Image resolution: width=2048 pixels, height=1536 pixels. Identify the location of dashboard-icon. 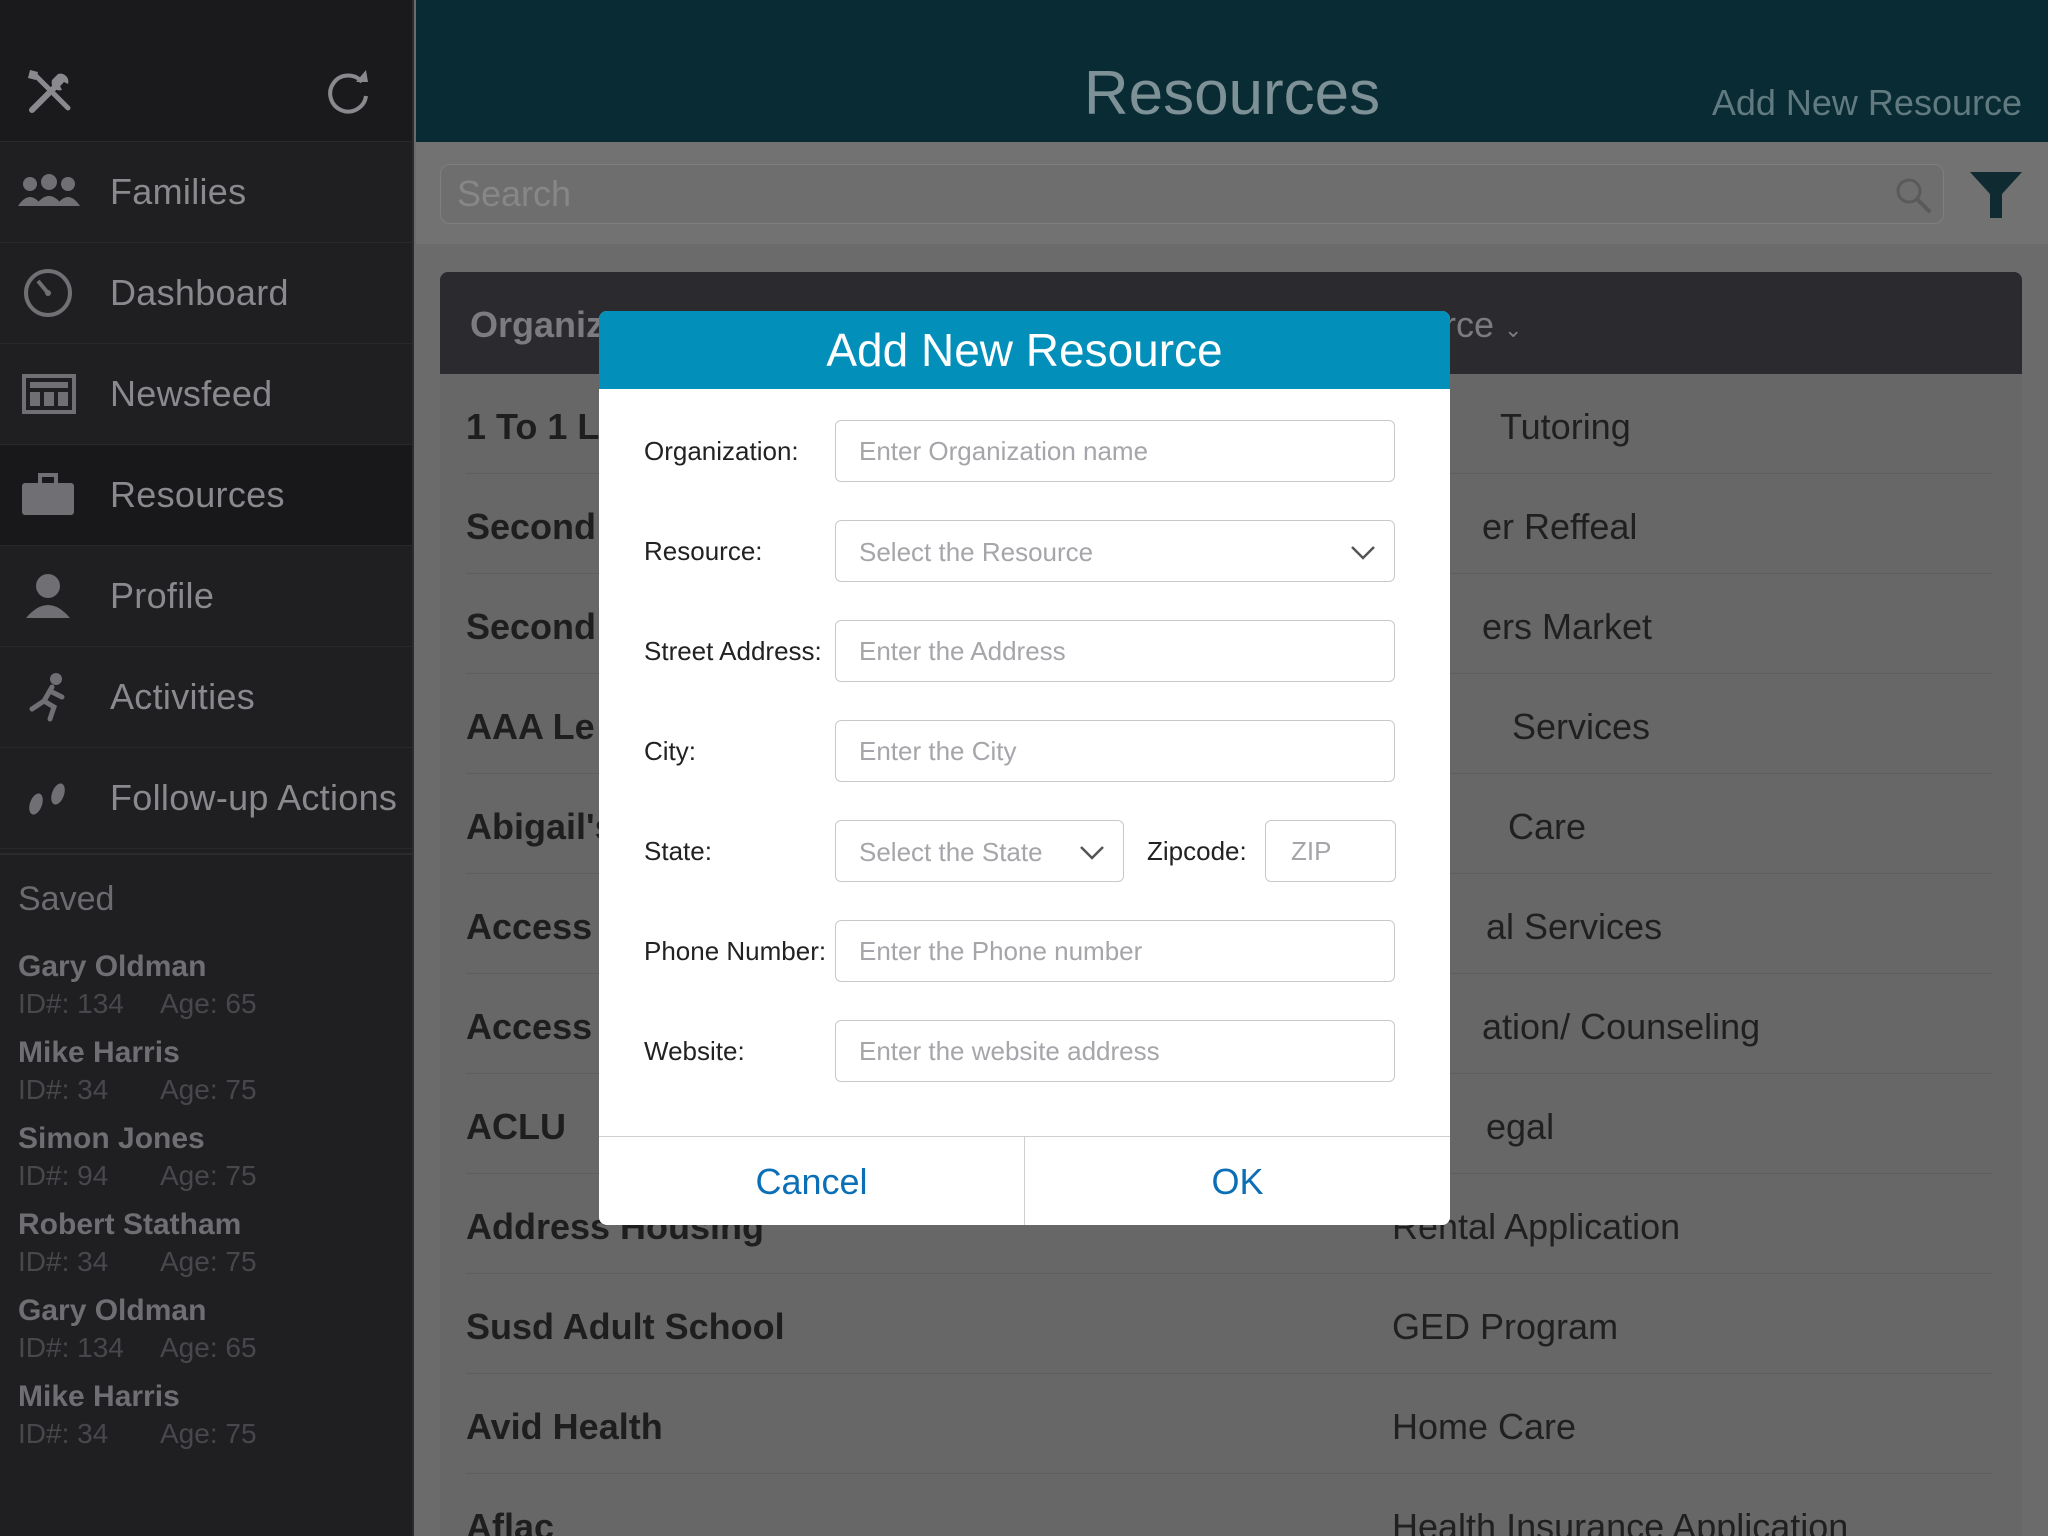
(48, 293).